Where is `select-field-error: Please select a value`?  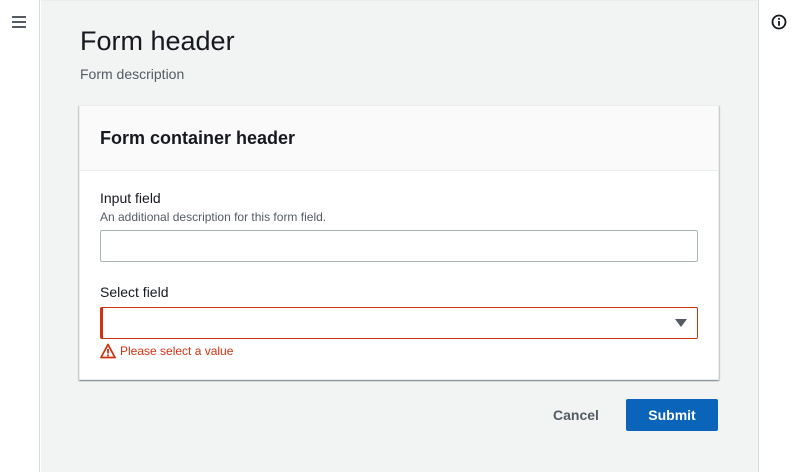
select-field-error: Please select a value is located at coordinates (166, 351).